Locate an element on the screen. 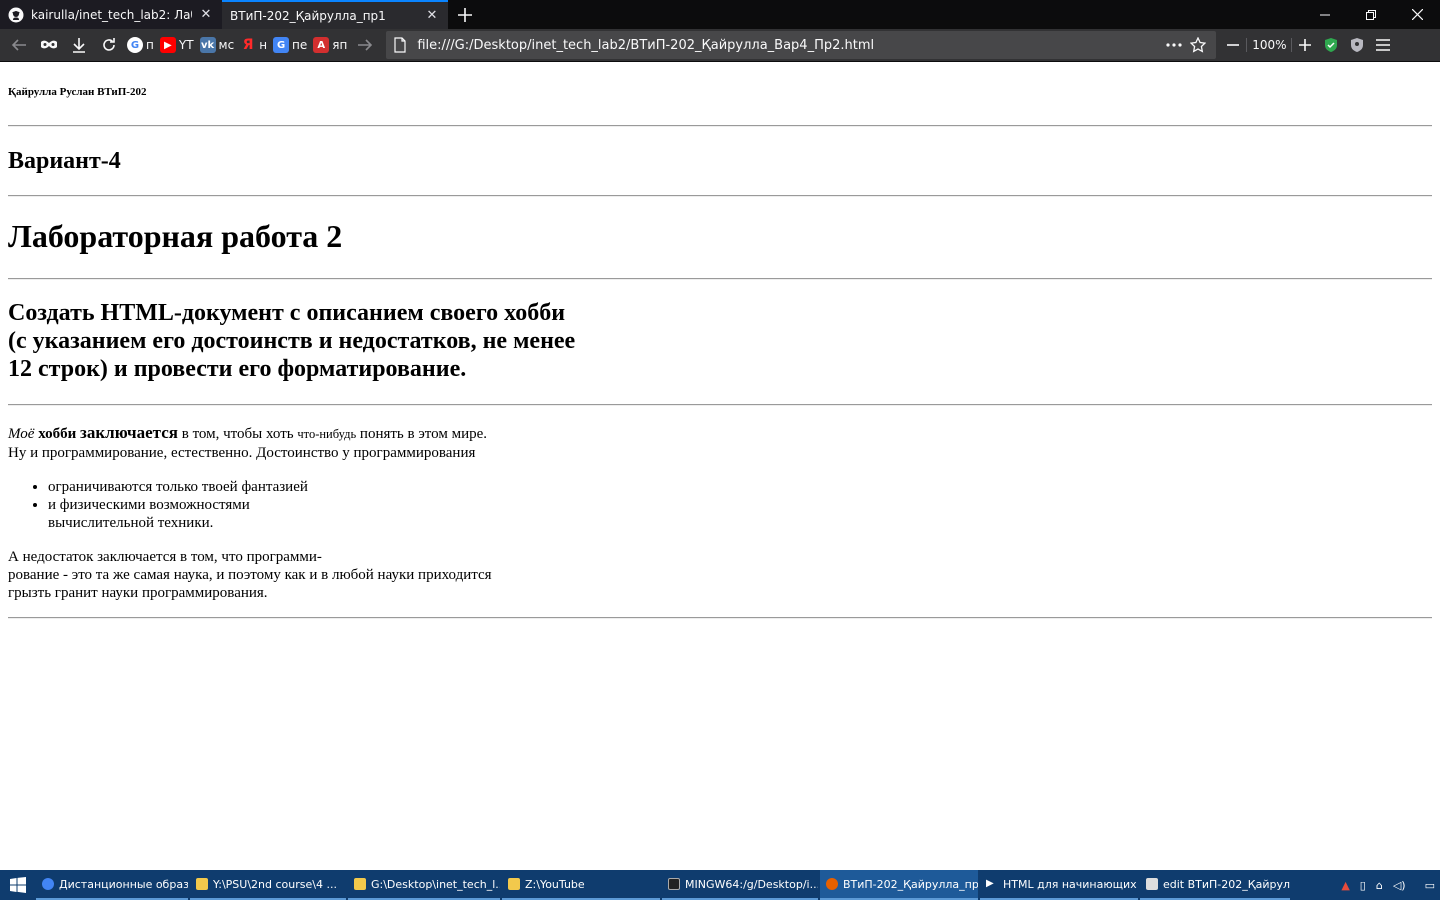 The image size is (1440, 900). terminal-icon is located at coordinates (674, 884).